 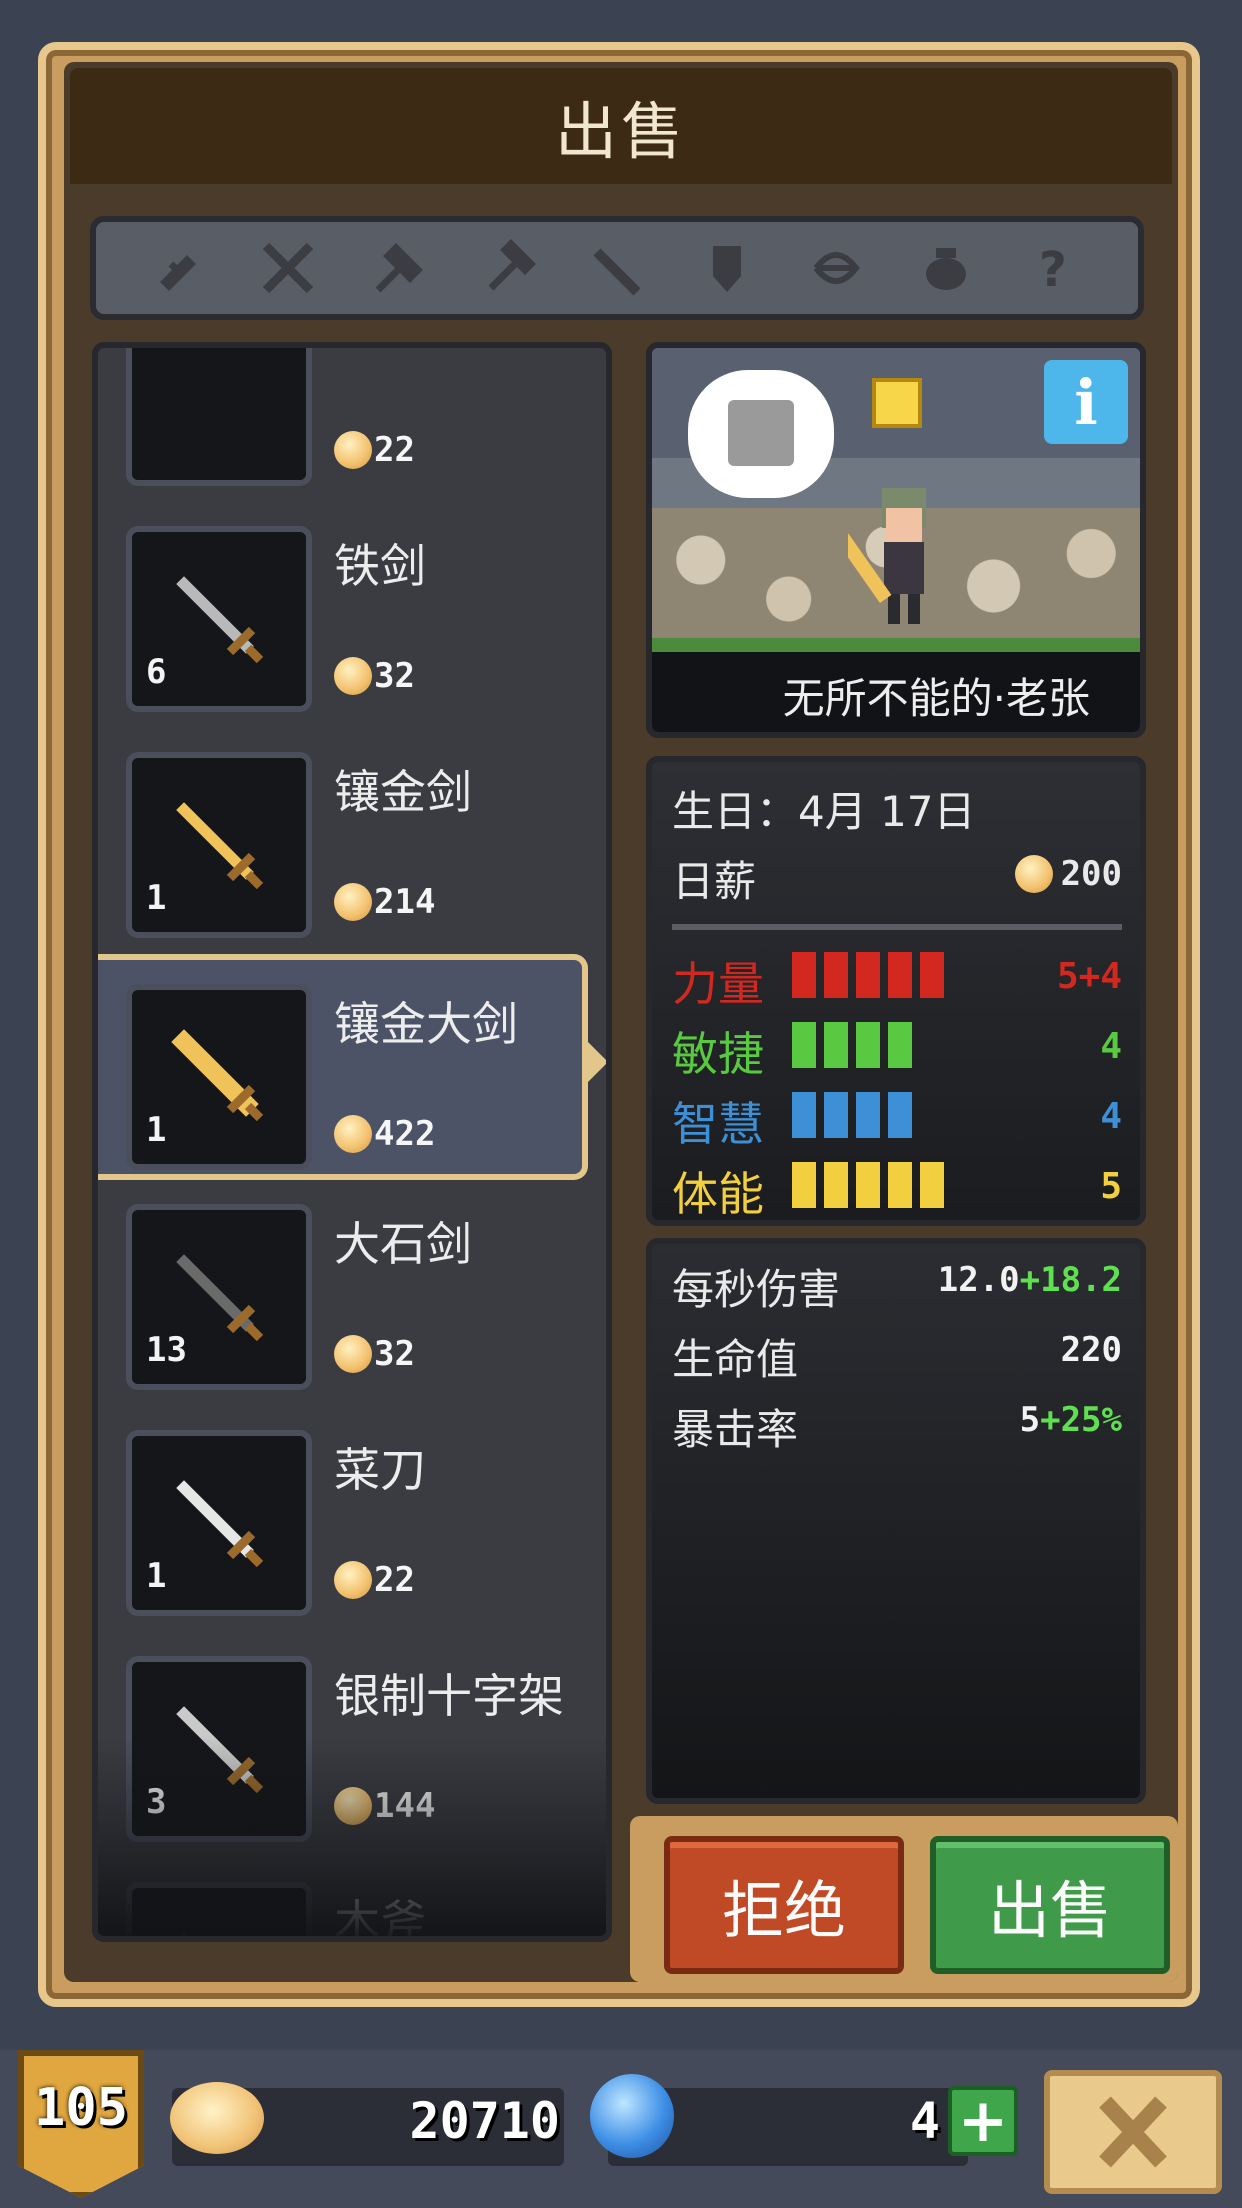 I want to click on title-bar: 出售, so click(x=621, y=126).